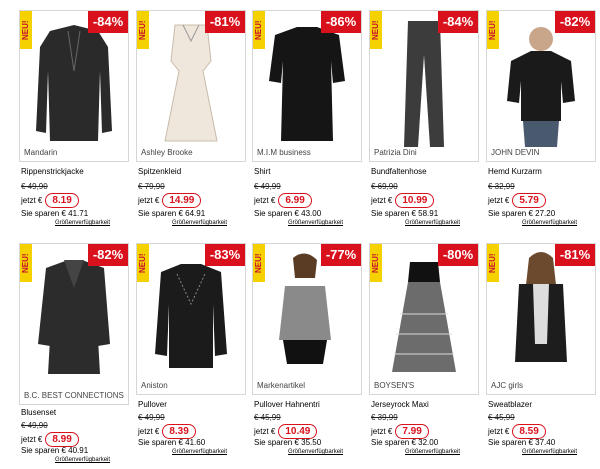  Describe the element at coordinates (399, 171) in the screenshot. I see `product-name: Bundfaltenhose` at that location.